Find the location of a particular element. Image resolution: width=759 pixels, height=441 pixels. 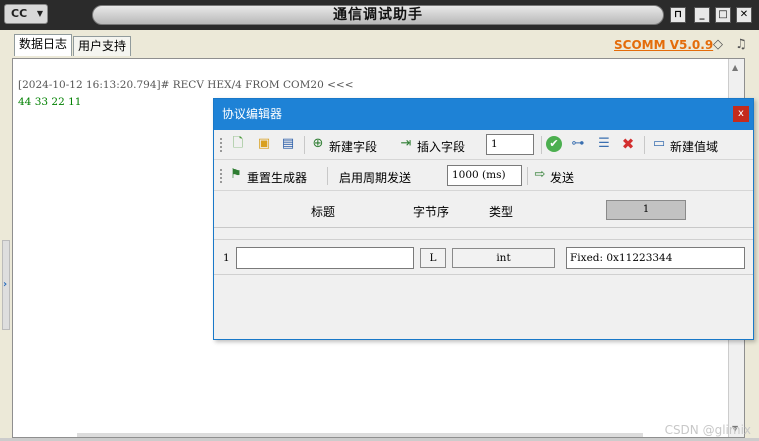

field-table-header: 标题 字节序 类型 1 is located at coordinates (483, 210).